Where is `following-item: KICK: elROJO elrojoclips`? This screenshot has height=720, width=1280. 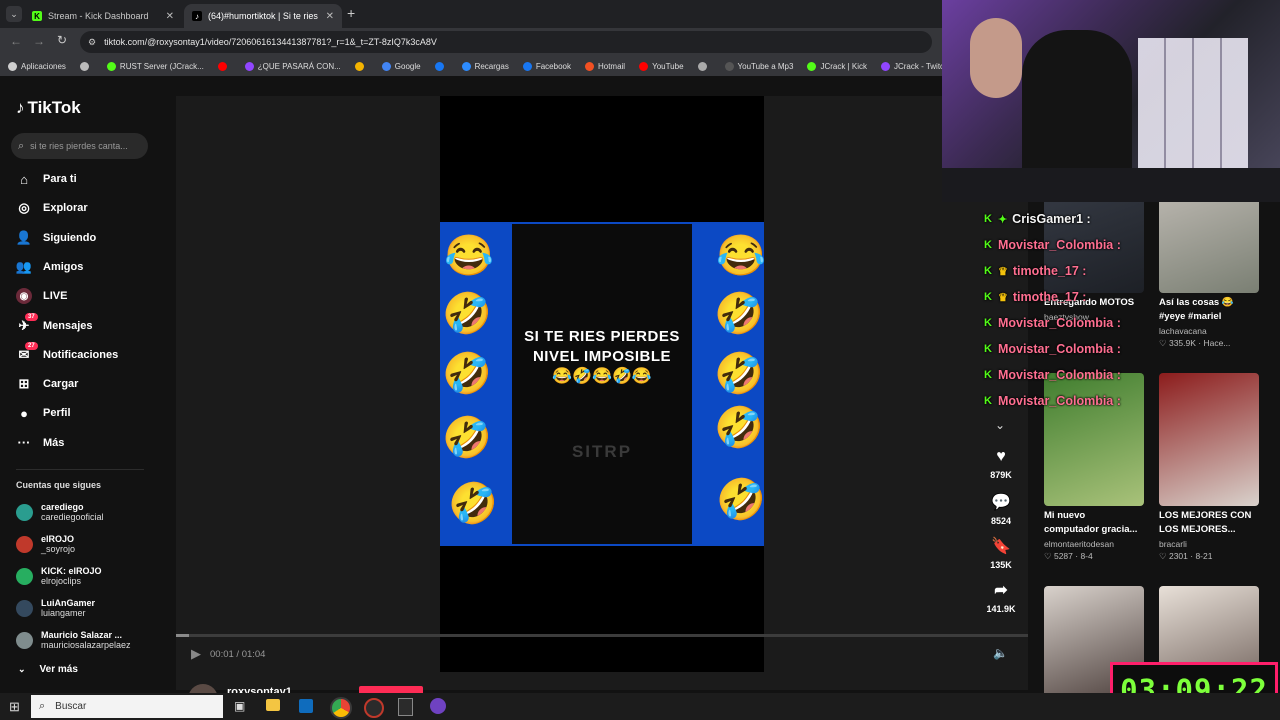
following-item: KICK: elROJO elrojoclips is located at coordinates (59, 576).